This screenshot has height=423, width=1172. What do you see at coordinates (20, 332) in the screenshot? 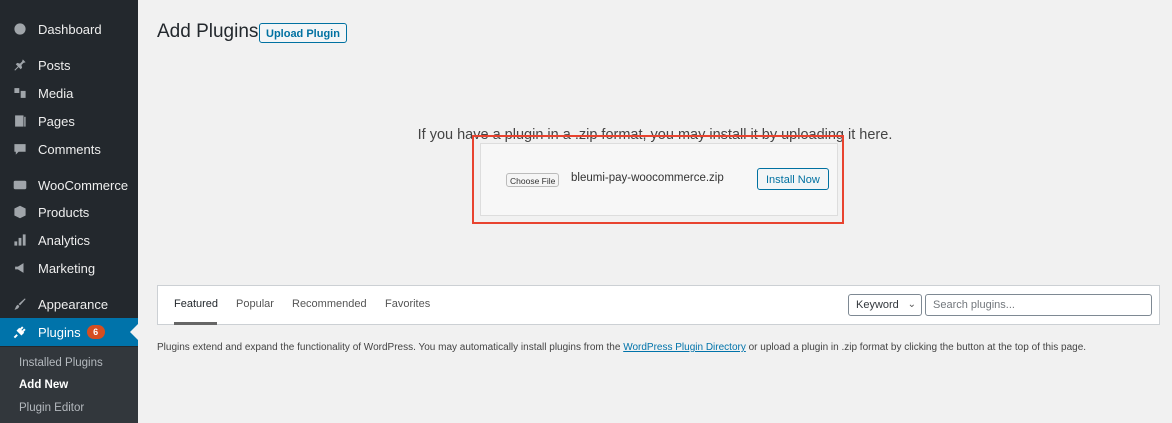
I see `plugin-icon` at bounding box center [20, 332].